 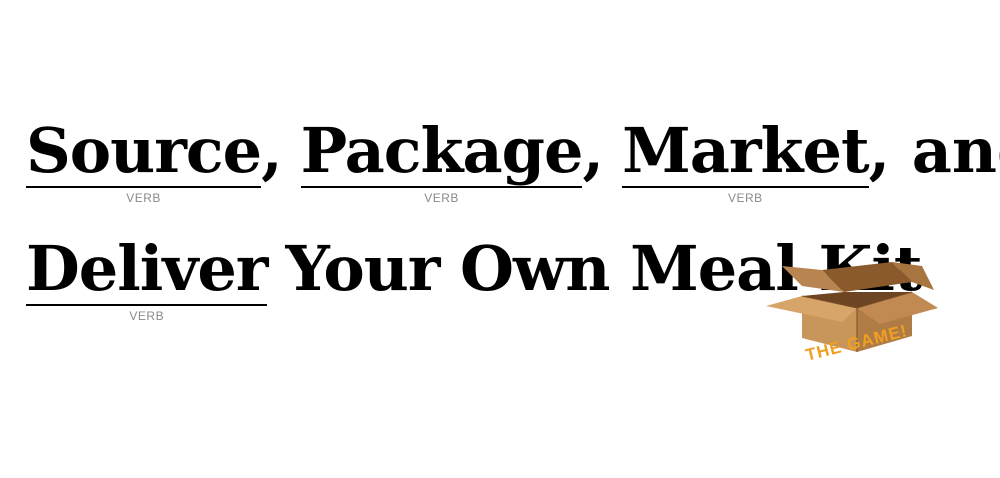 What do you see at coordinates (144, 150) in the screenshot?
I see `blank-word: Source` at bounding box center [144, 150].